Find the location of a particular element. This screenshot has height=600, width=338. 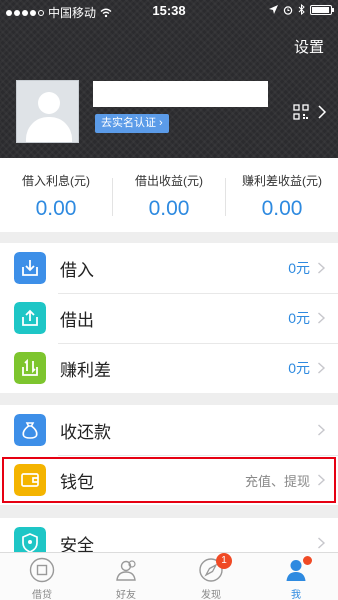

menu-spread: 赚利差 0元 is located at coordinates (169, 368).